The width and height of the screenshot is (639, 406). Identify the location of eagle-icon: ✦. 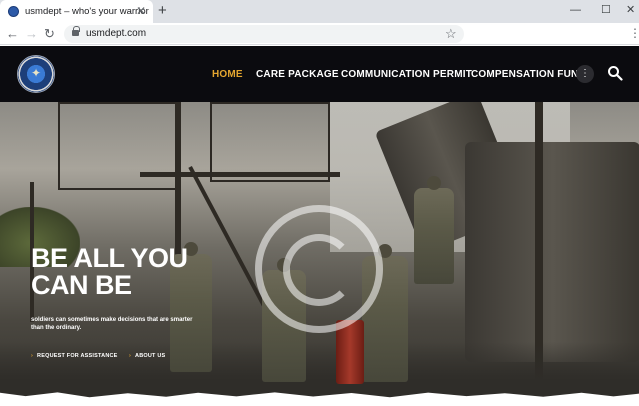
(36, 73).